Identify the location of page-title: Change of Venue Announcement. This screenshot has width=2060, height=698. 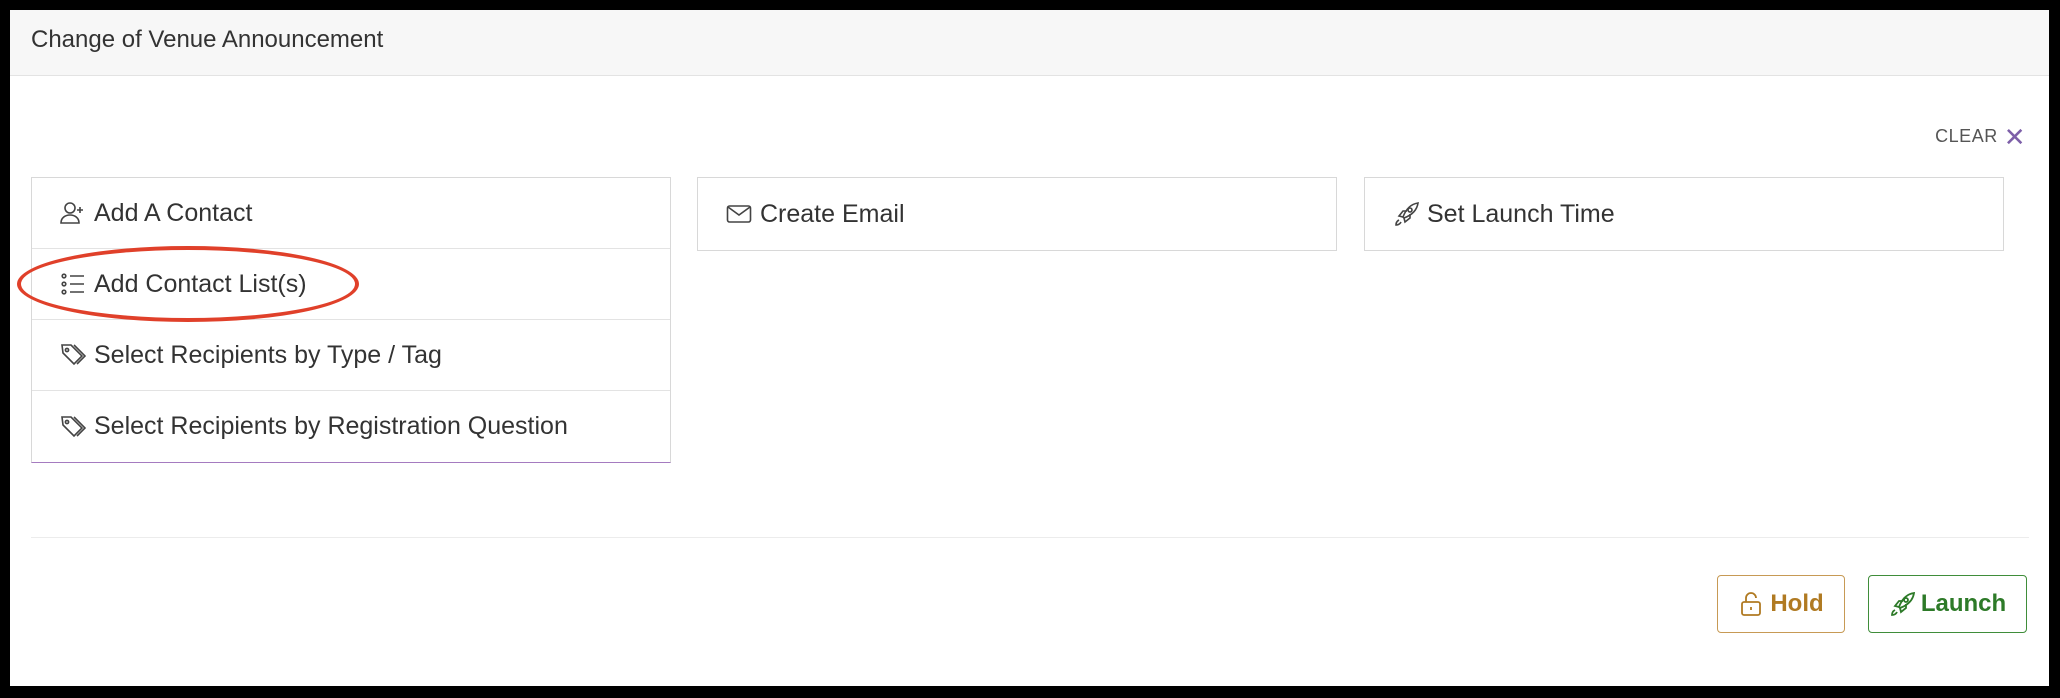
(207, 39).